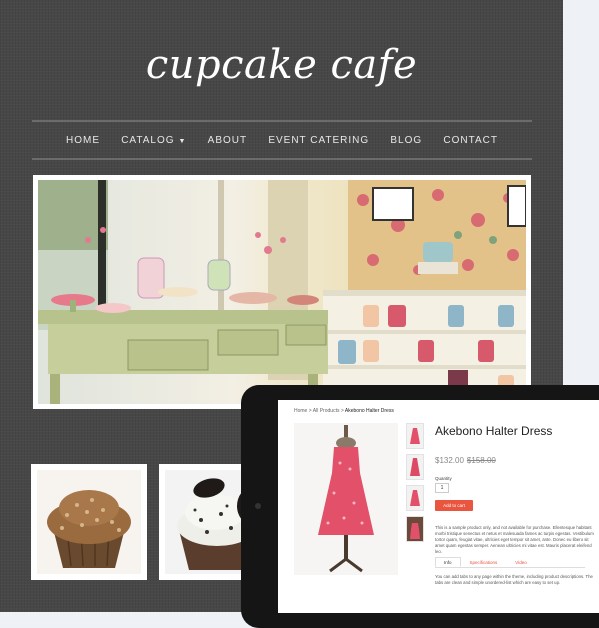 The width and height of the screenshot is (599, 628). I want to click on nav-contact: CONTACT, so click(470, 140).